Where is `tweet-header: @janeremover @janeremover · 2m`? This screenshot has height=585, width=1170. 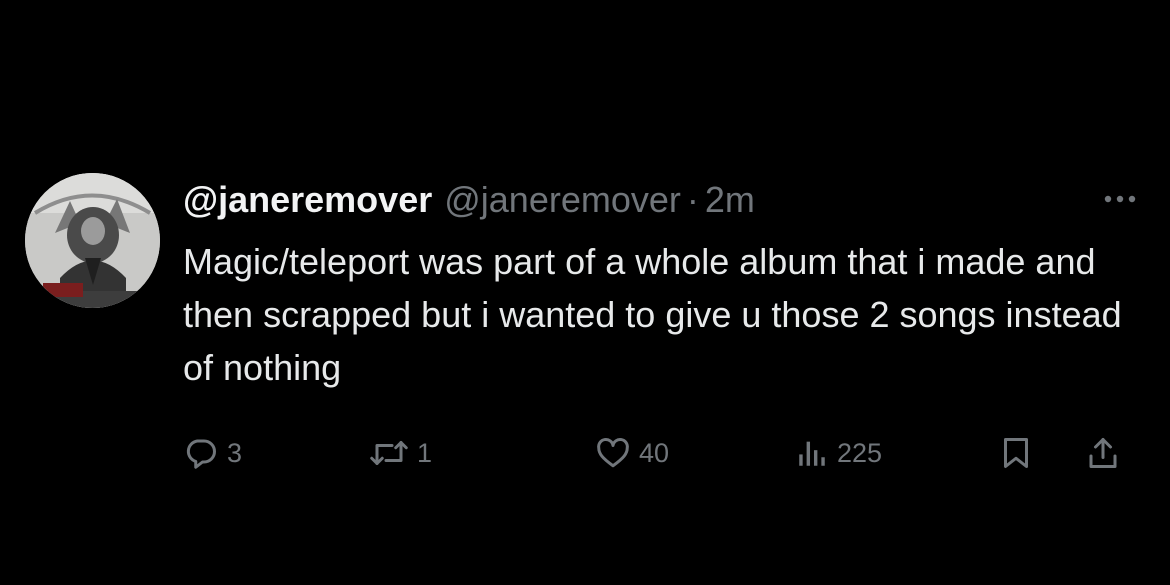 tweet-header: @janeremover @janeremover · 2m is located at coordinates (469, 200).